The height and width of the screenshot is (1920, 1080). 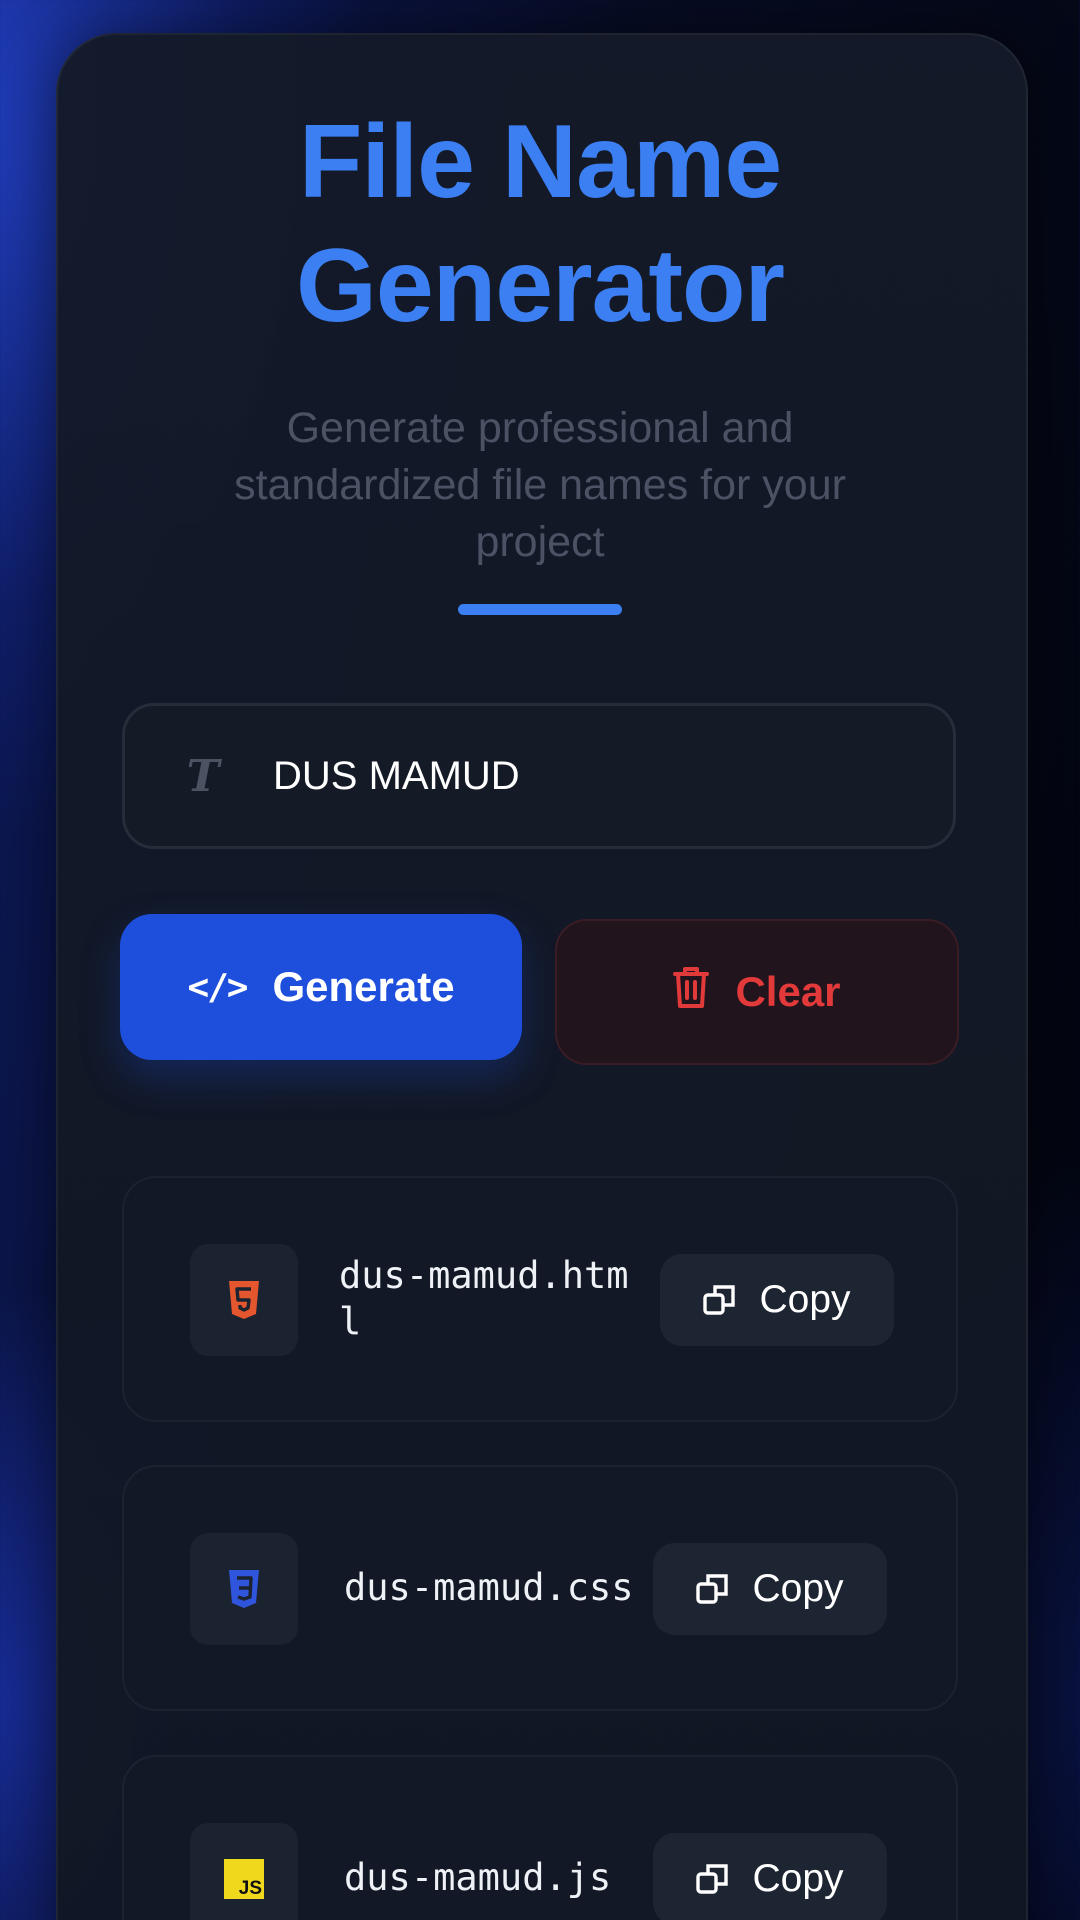 I want to click on title-divider, so click(x=540, y=609).